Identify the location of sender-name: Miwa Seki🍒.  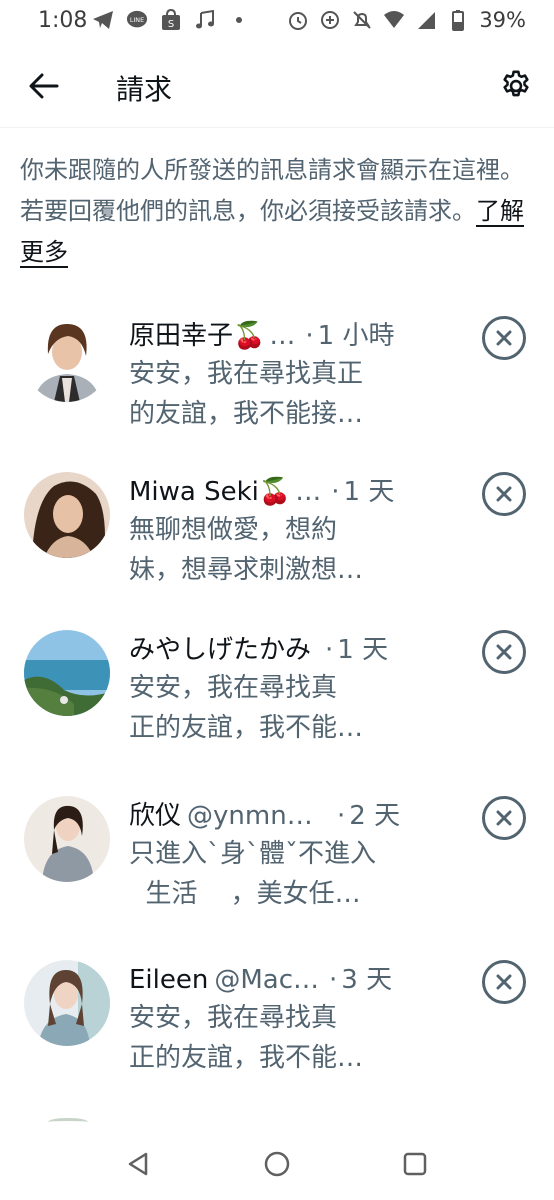
(210, 492).